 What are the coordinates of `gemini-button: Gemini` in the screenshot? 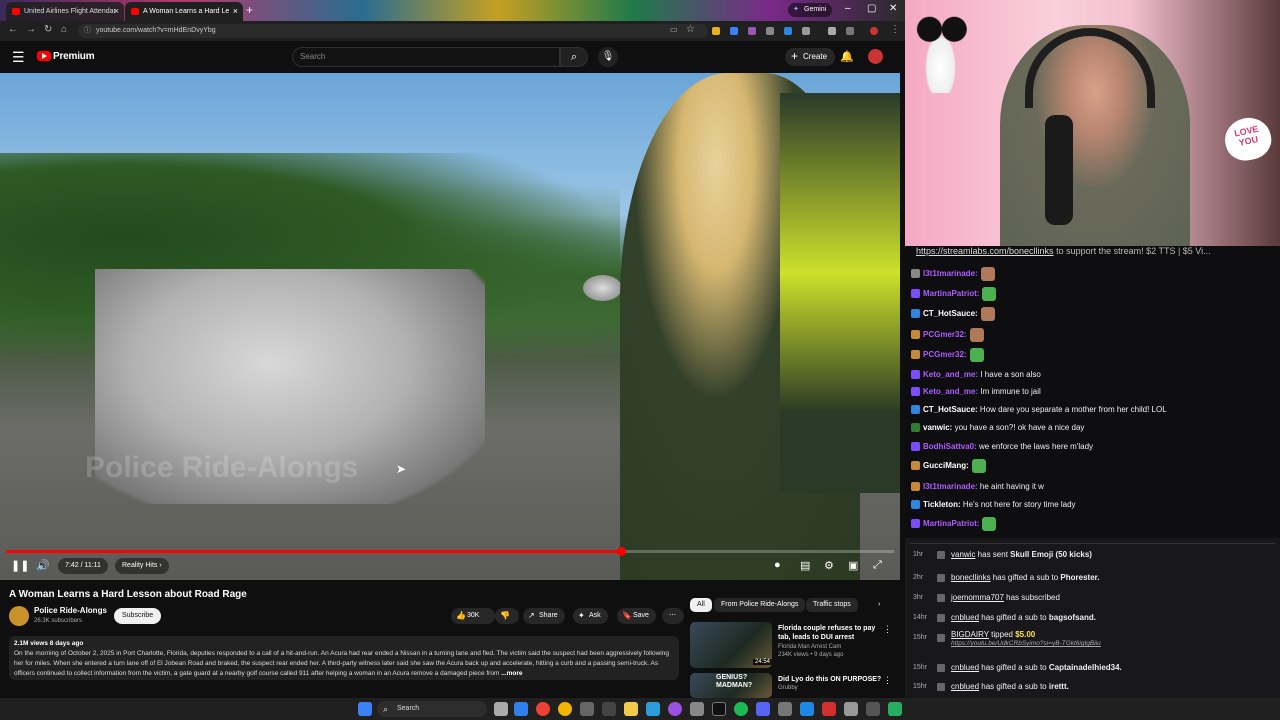 It's located at (810, 10).